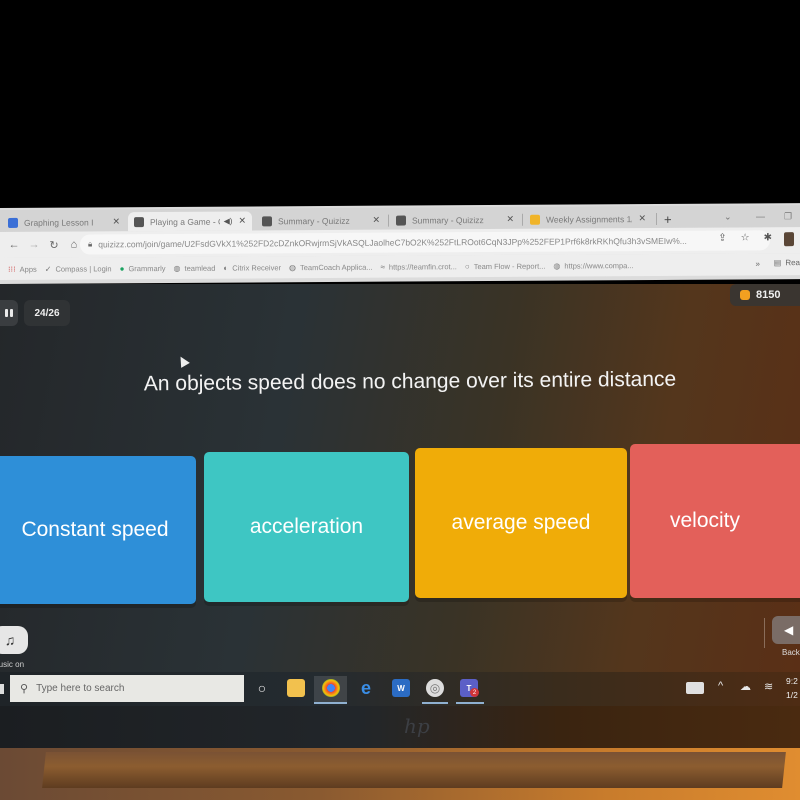 This screenshot has height=800, width=800. I want to click on chrome-icon, so click(331, 688).